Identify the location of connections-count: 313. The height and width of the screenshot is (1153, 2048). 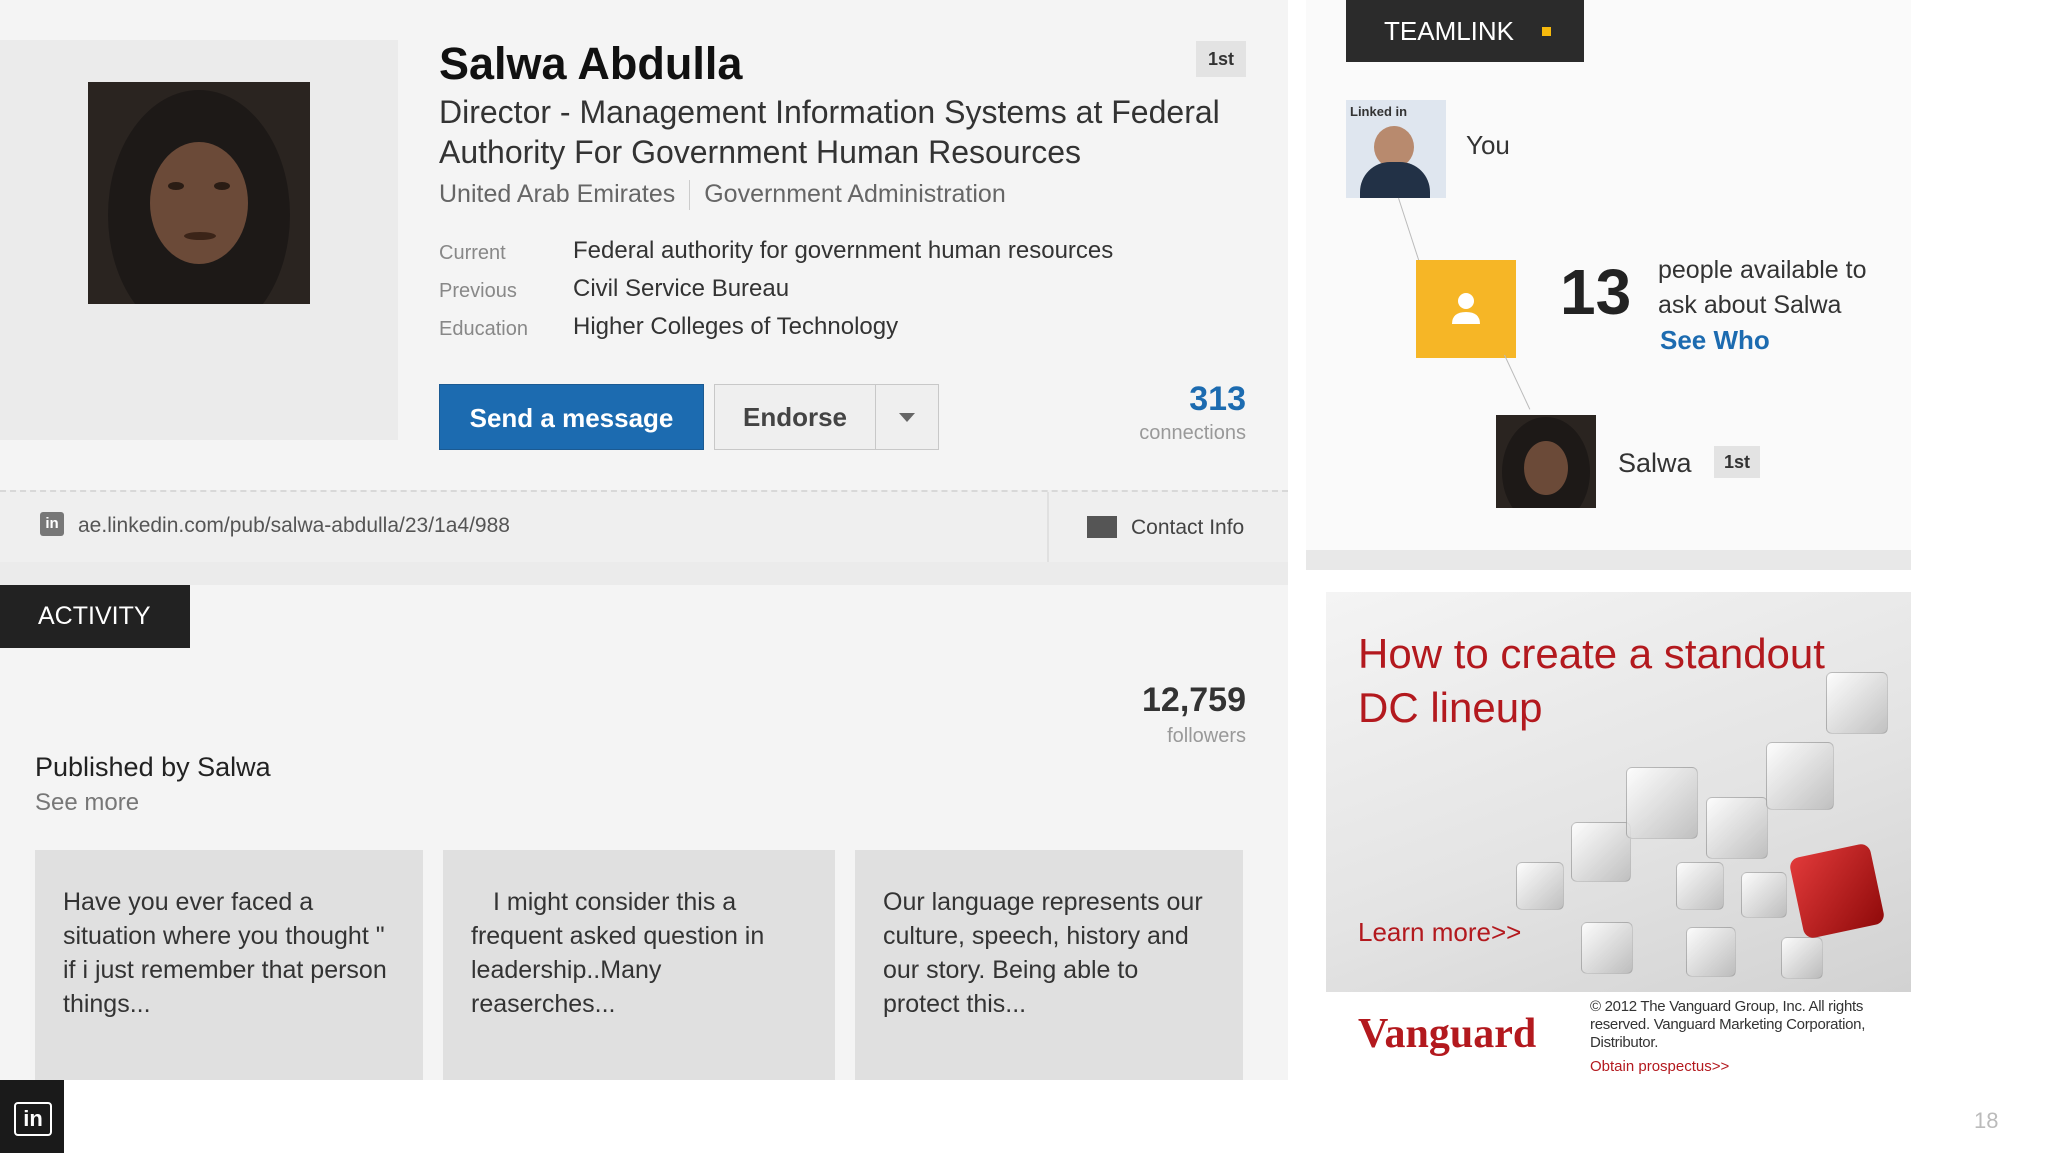
(1173, 399).